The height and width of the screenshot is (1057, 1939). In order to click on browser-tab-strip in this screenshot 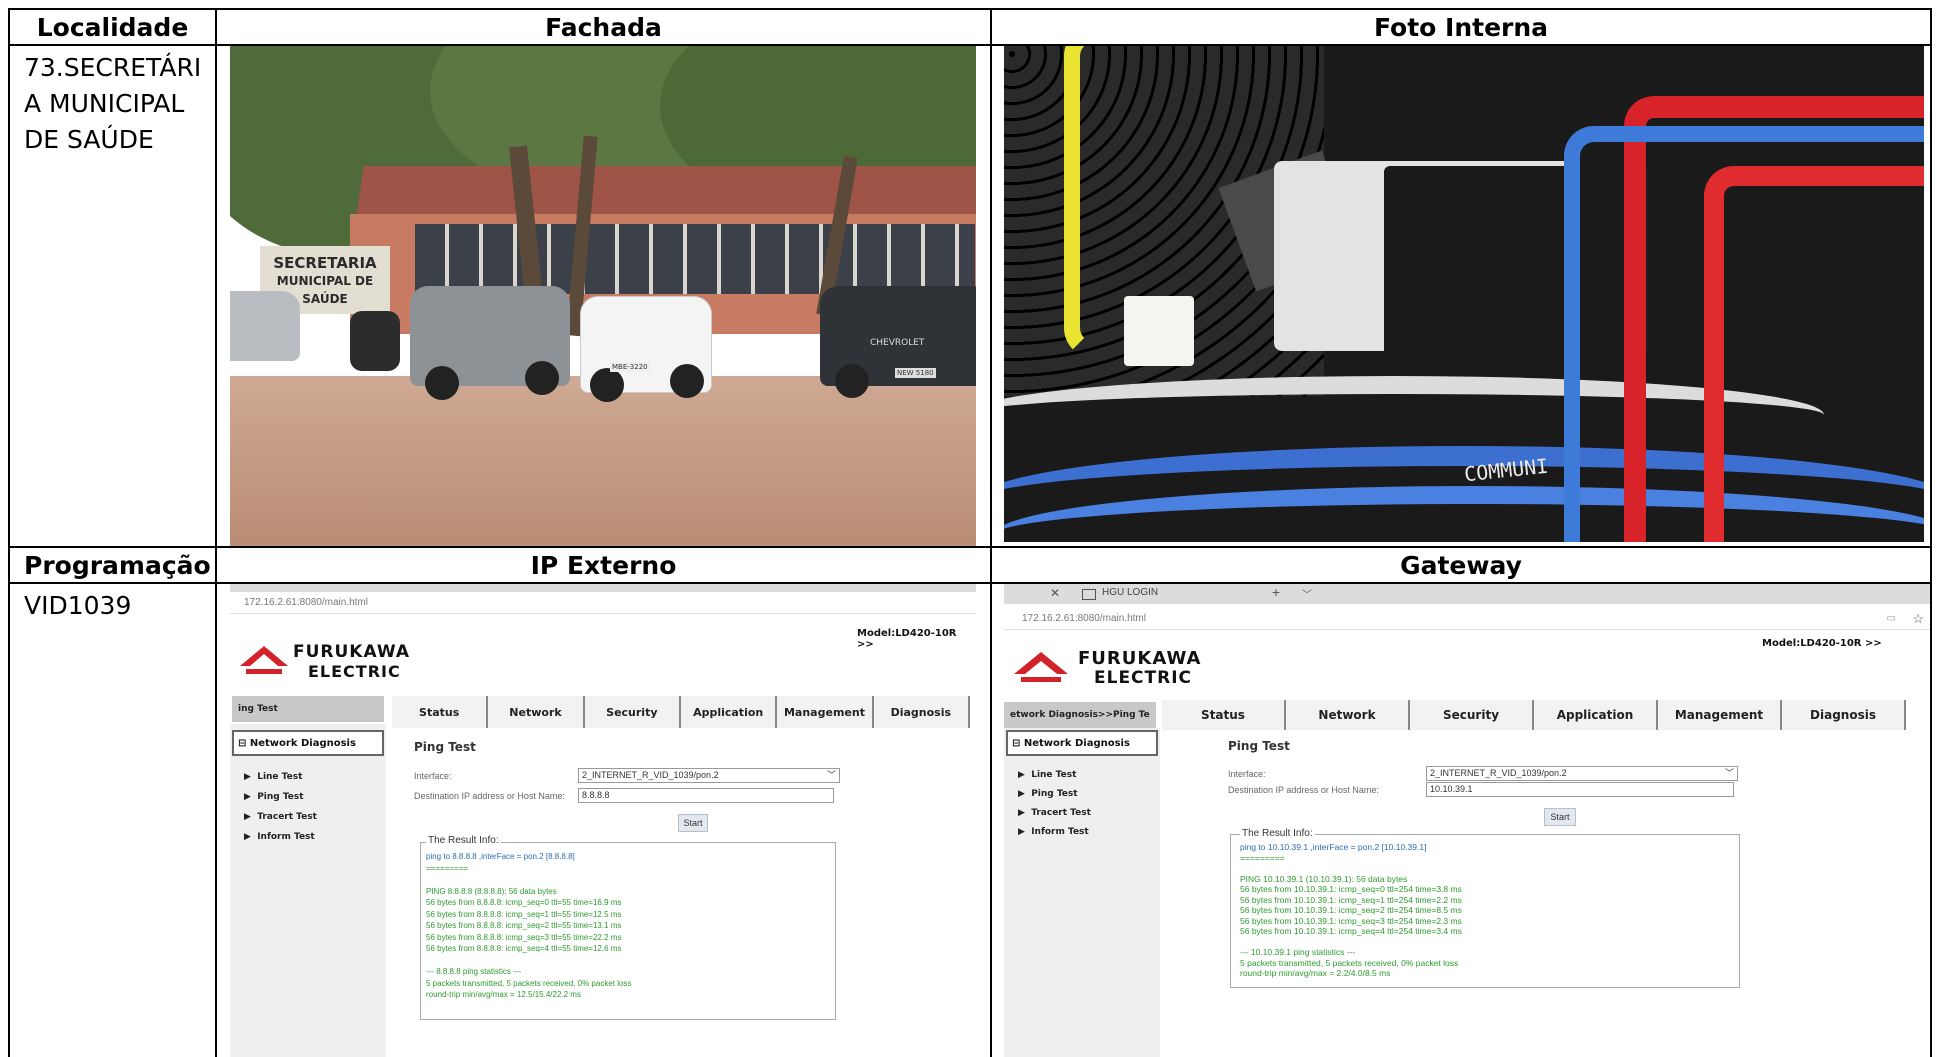, I will do `click(603, 588)`.